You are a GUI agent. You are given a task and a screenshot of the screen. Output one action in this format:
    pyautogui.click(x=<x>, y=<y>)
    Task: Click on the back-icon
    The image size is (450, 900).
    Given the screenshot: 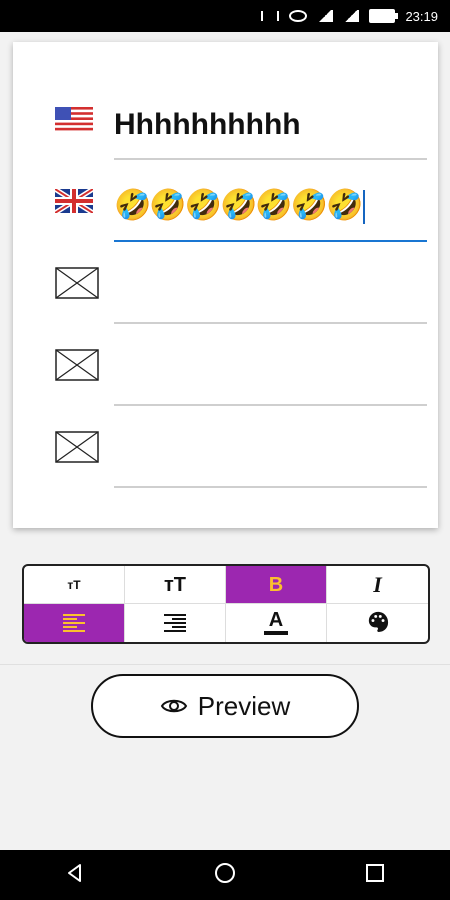 What is the action you would take?
    pyautogui.click(x=75, y=875)
    